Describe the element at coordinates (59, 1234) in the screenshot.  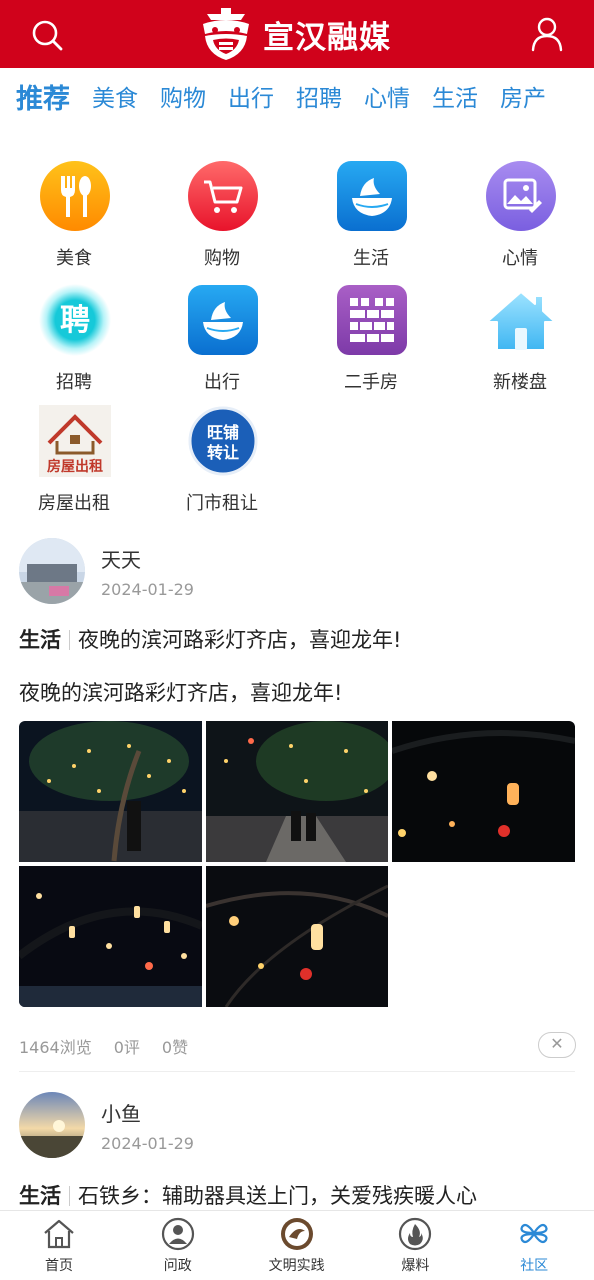
I see `home-icon` at that location.